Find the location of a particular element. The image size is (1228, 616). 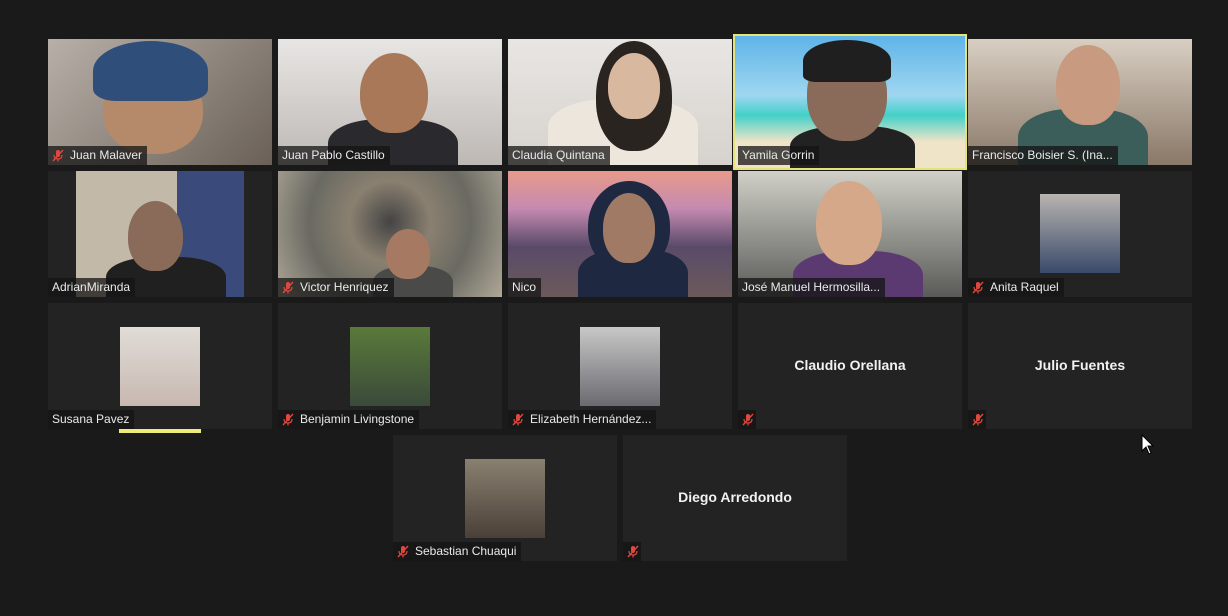

participant-name-label: Anita Raquel is located at coordinates (1016, 287).